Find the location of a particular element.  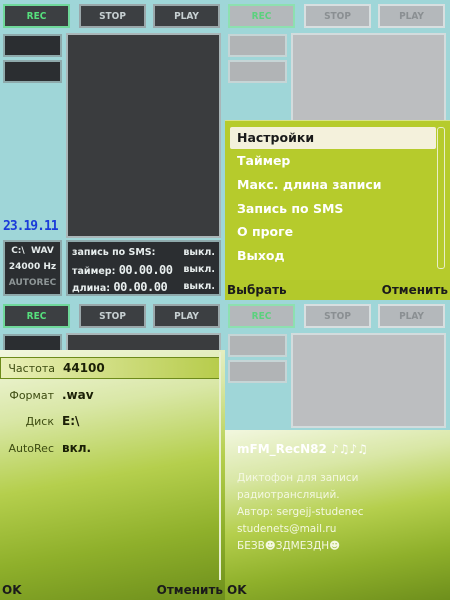

softkey-bar: OK is located at coordinates (337, 590).